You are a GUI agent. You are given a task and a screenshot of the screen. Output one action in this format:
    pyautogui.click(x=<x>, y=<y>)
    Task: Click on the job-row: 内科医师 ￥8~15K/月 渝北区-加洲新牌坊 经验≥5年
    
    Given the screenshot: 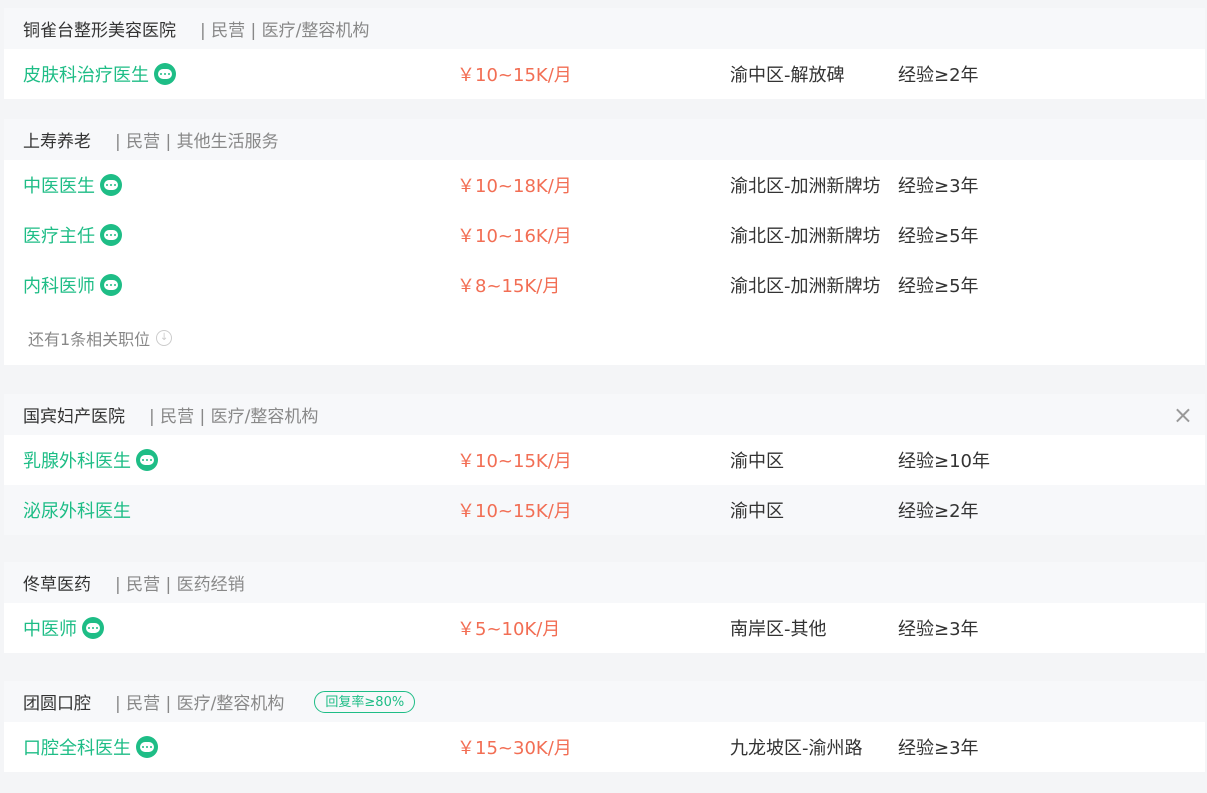 What is the action you would take?
    pyautogui.click(x=604, y=285)
    